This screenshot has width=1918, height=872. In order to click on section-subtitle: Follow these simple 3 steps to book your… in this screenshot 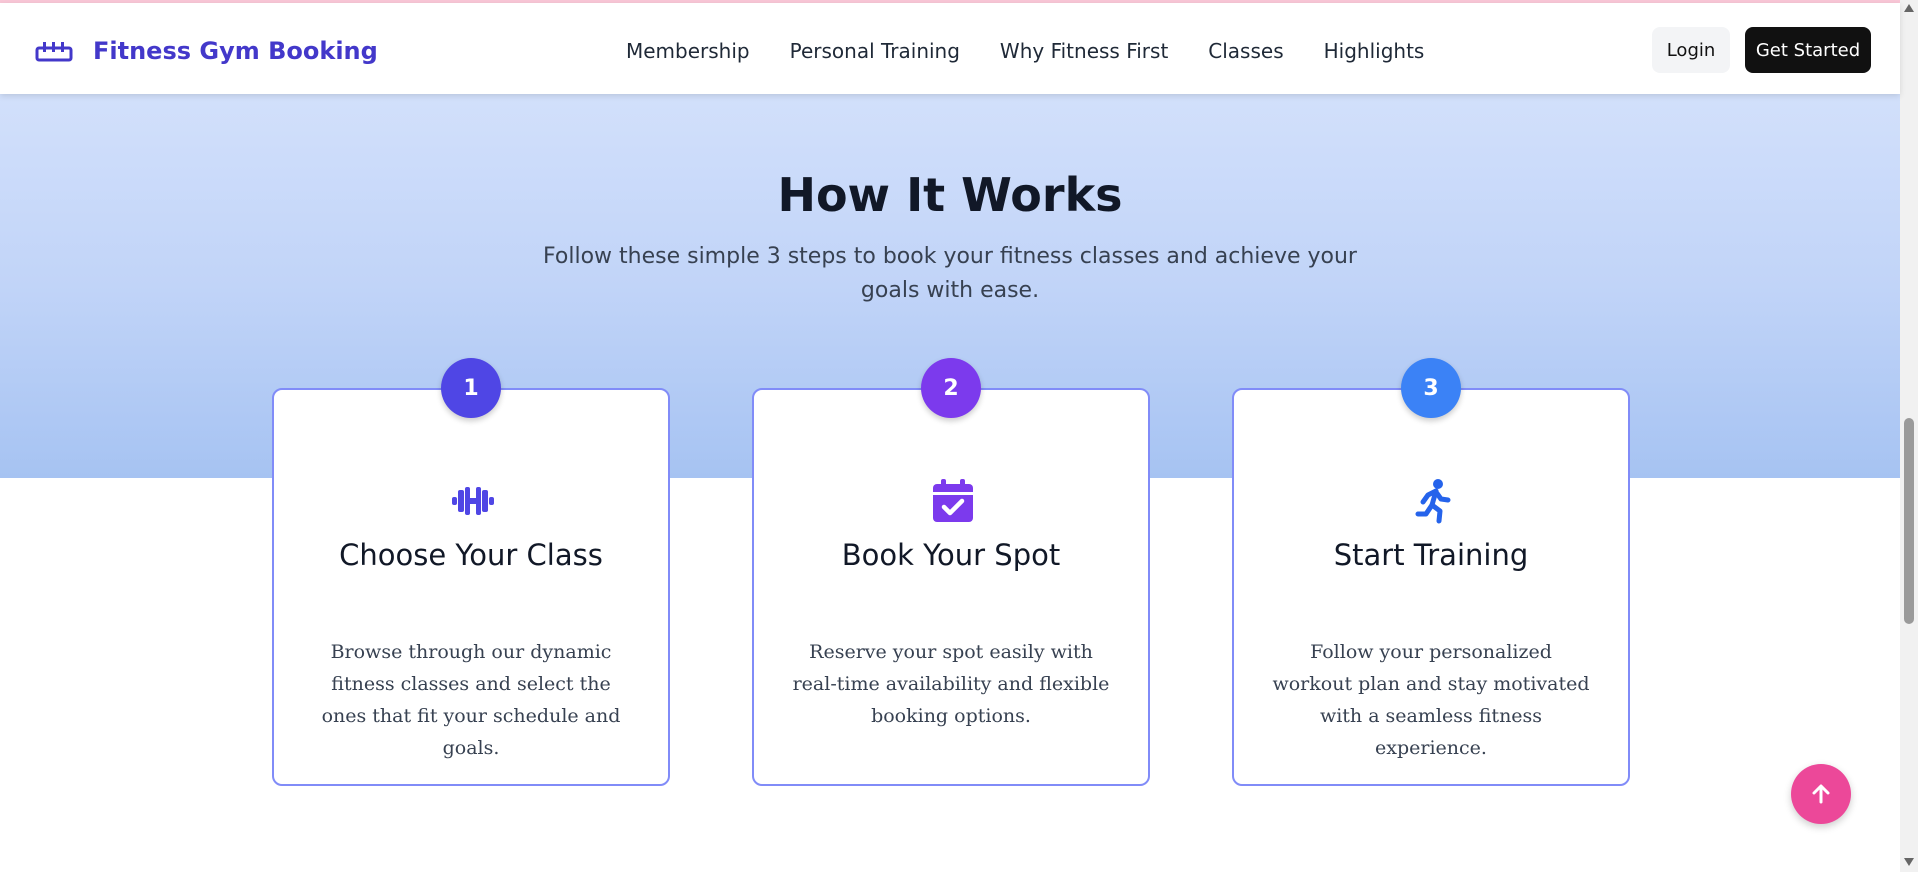, I will do `click(950, 273)`.